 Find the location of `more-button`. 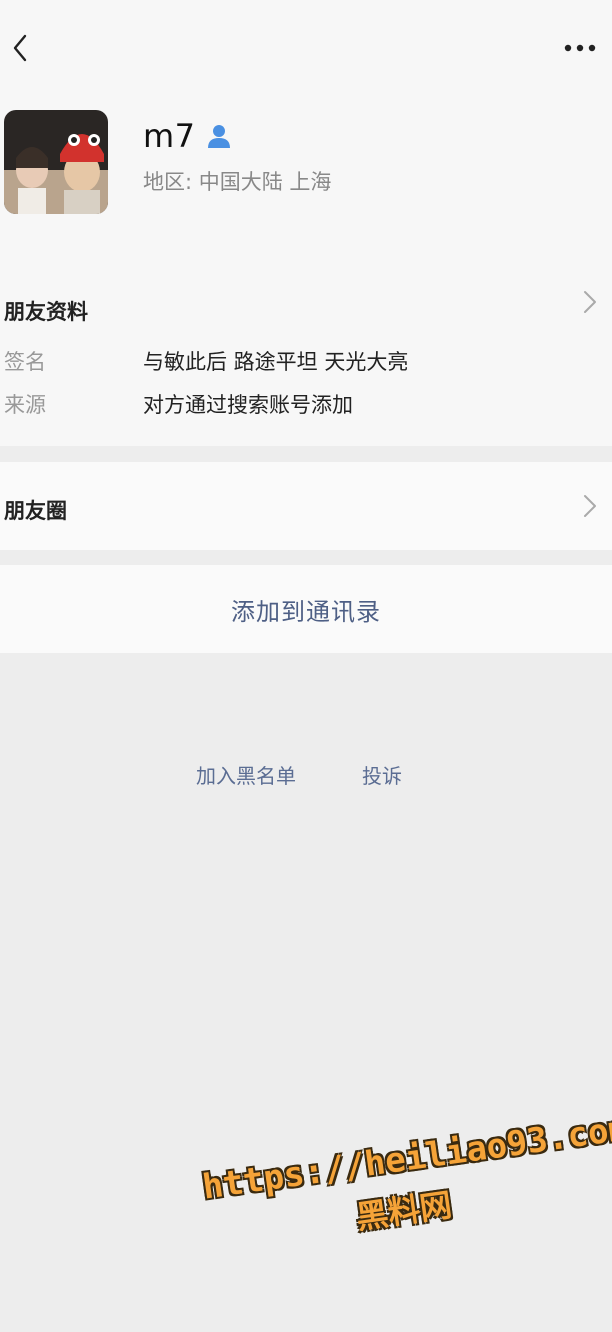

more-button is located at coordinates (580, 48).